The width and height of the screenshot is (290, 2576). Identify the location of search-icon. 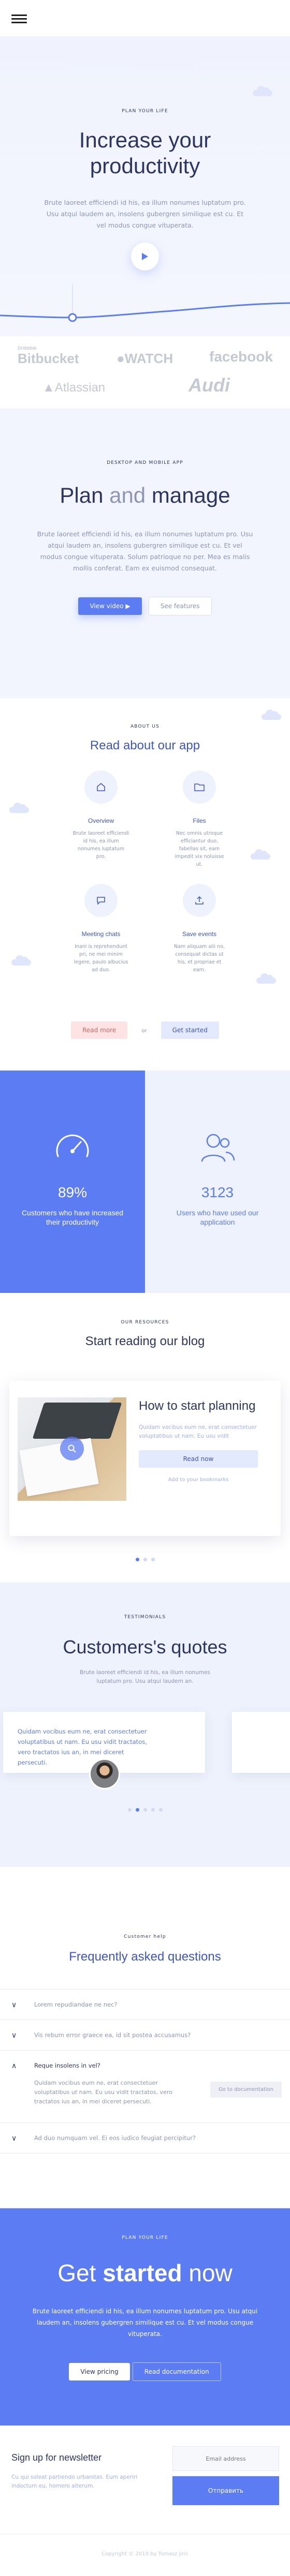
(72, 1448).